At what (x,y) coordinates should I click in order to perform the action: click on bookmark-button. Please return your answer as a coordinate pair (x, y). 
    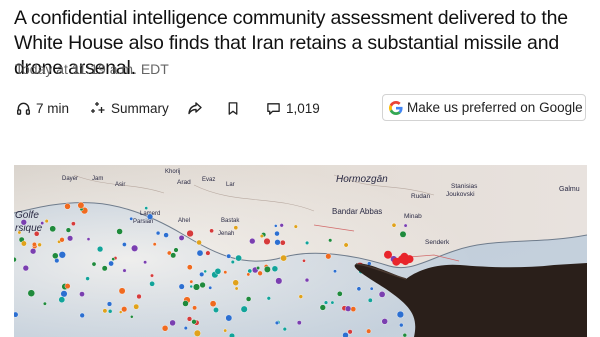
    Looking at the image, I should click on (233, 108).